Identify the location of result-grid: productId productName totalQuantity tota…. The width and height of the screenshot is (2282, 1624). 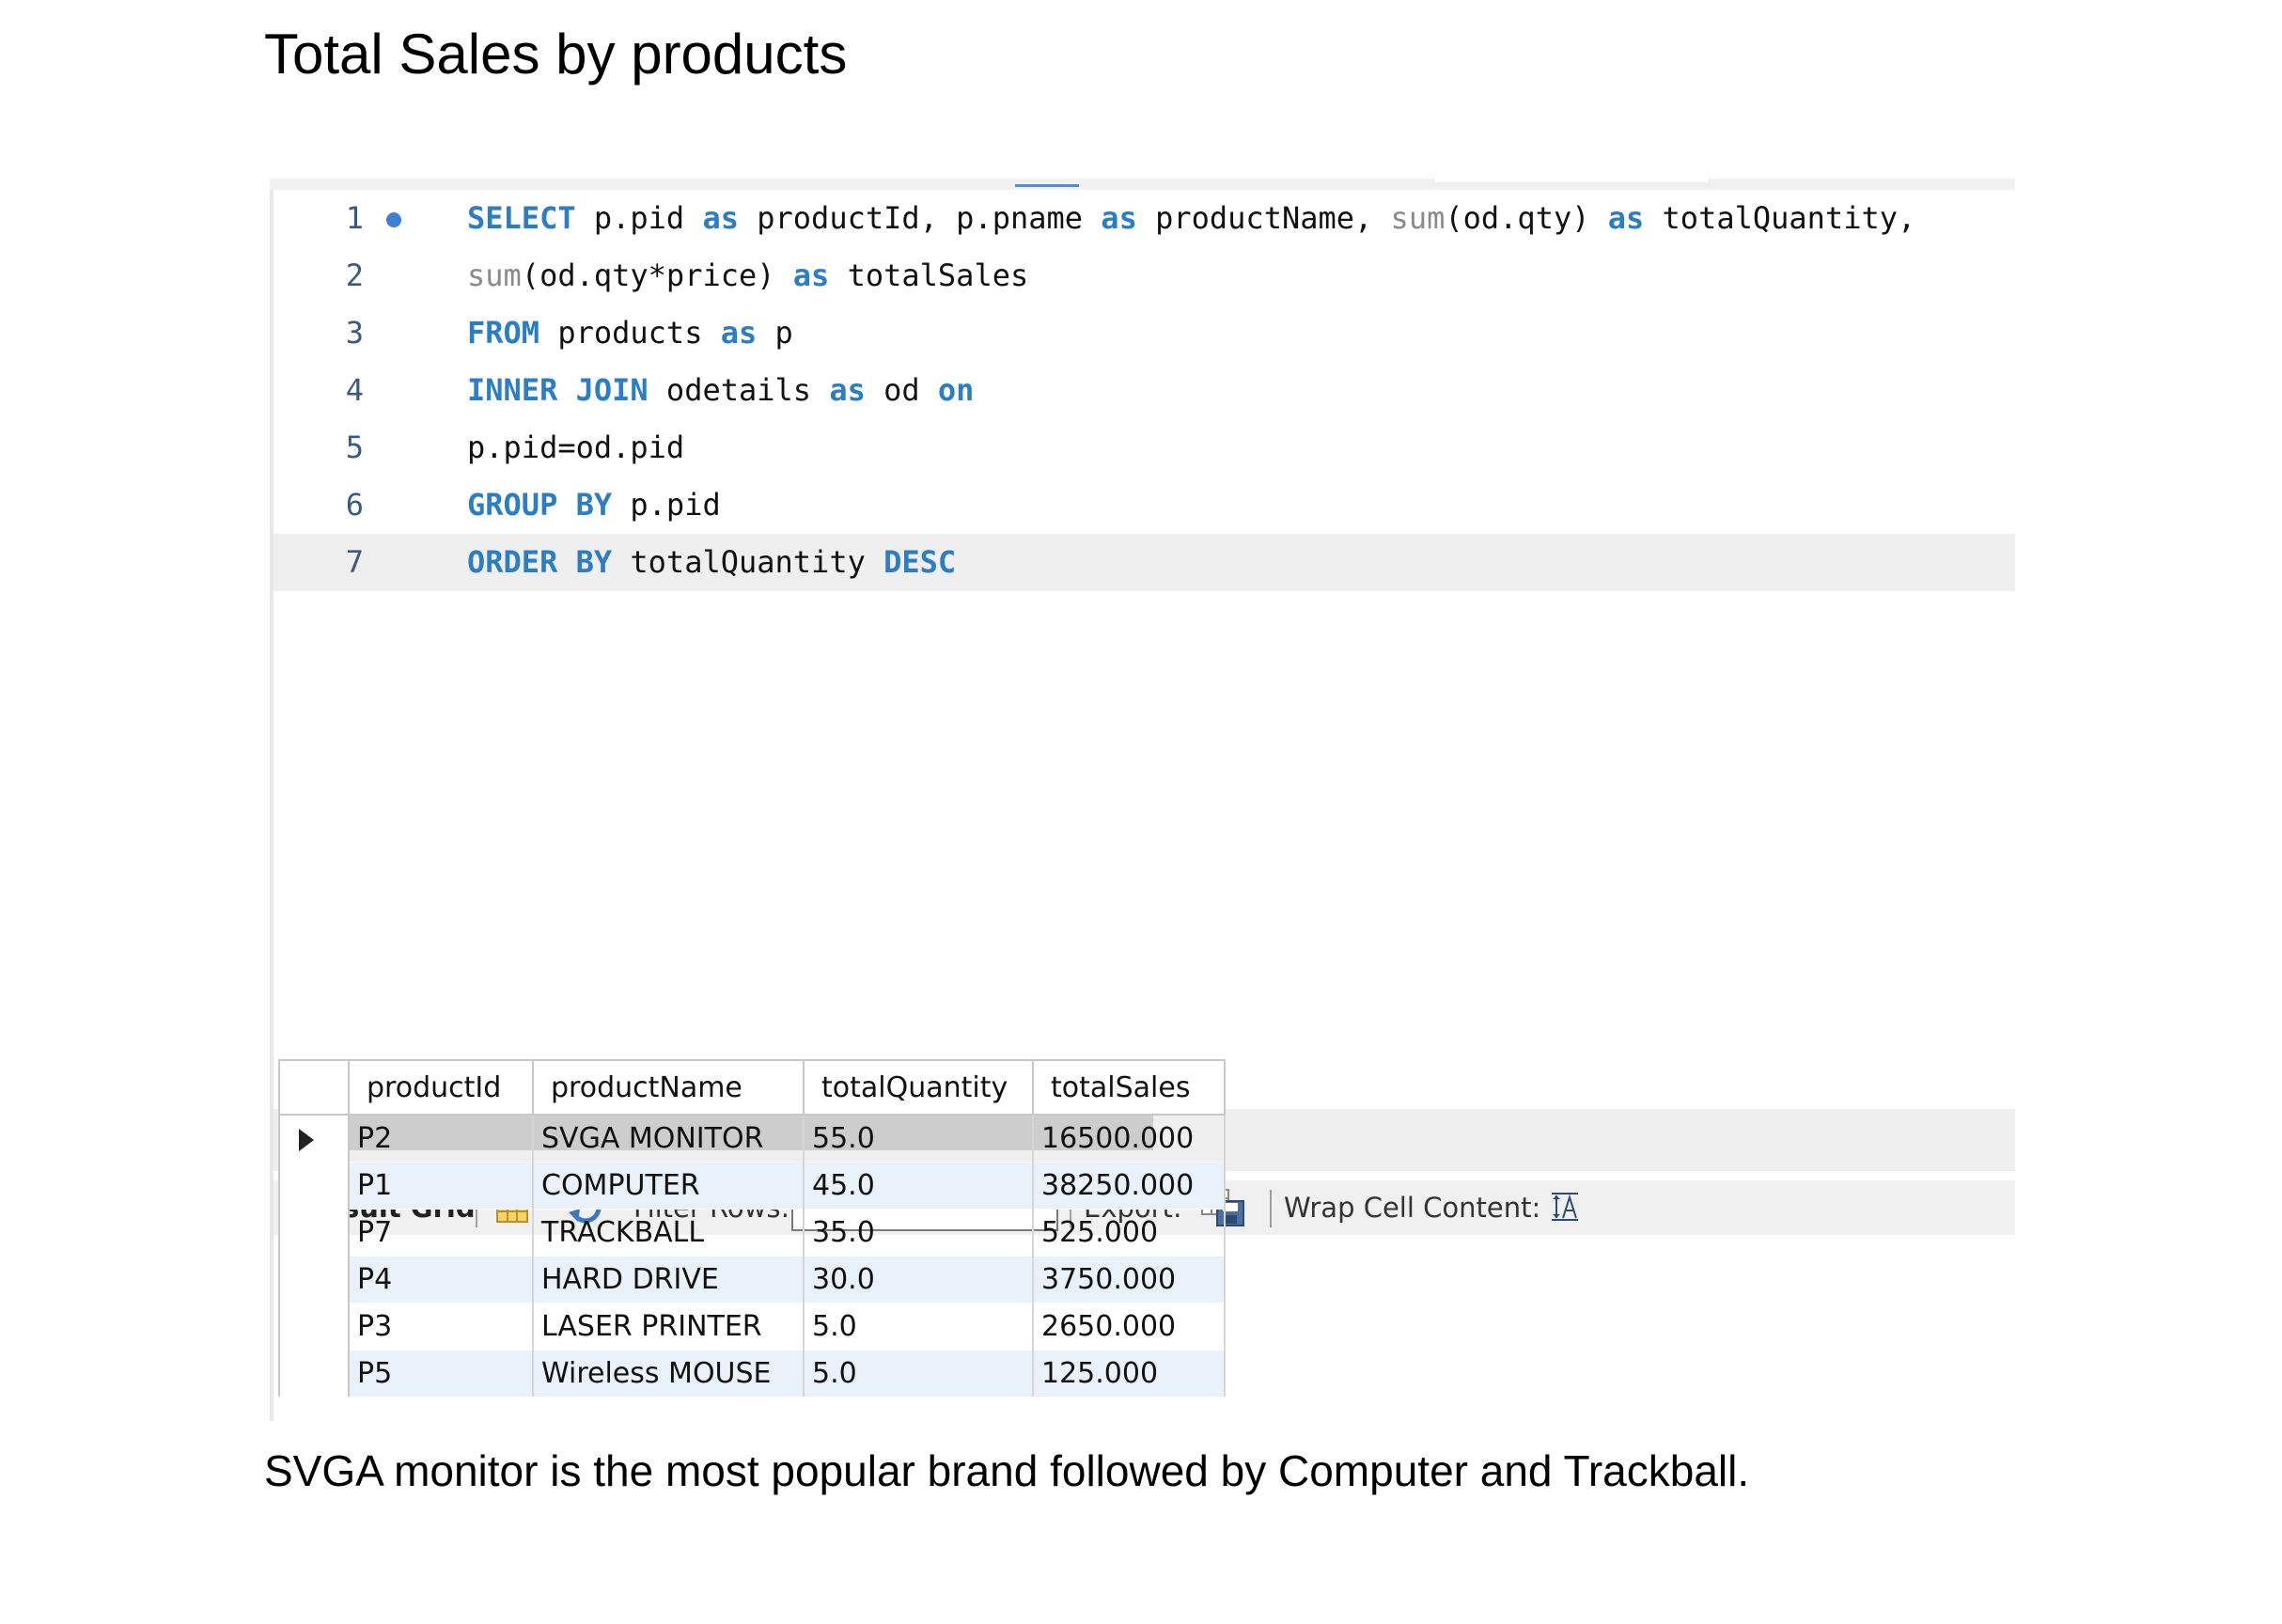
(752, 1228).